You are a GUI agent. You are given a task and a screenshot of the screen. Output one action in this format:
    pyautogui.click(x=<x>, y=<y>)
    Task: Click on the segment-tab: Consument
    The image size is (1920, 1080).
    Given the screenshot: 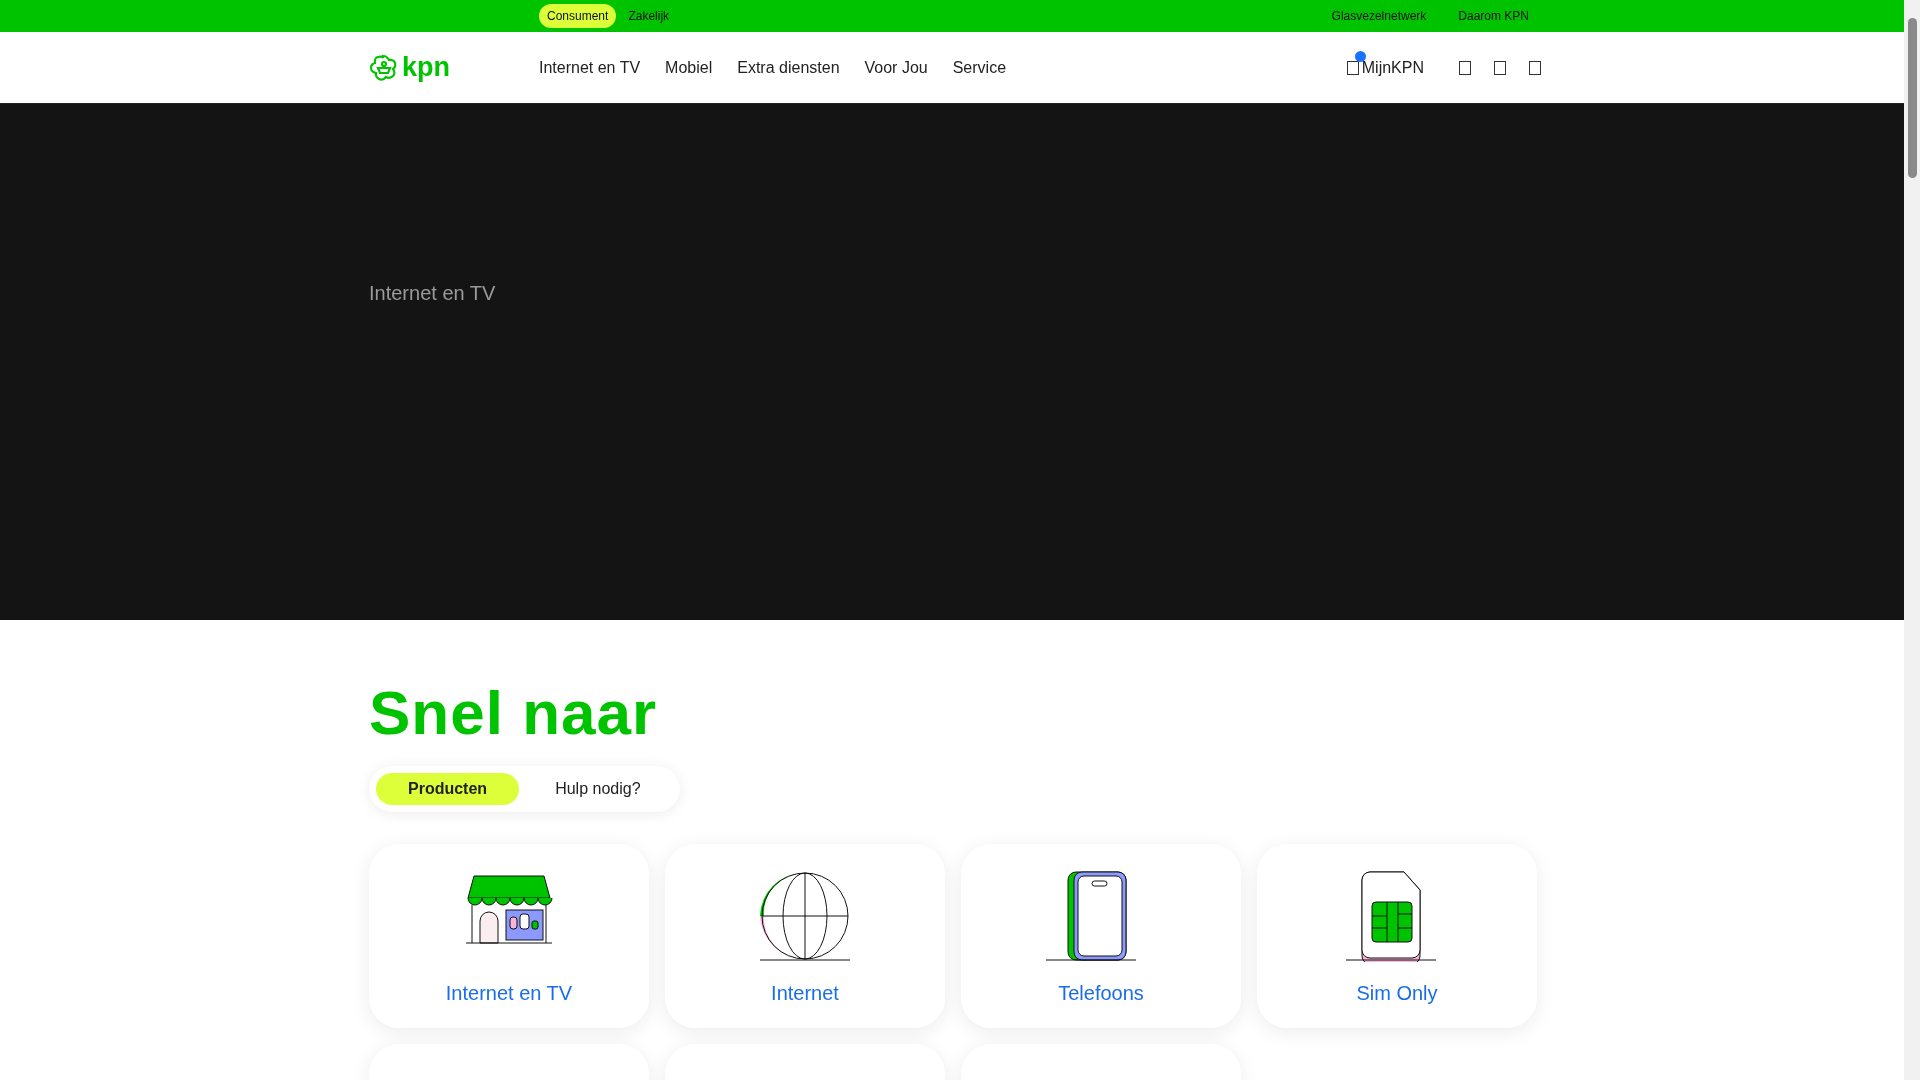 What is the action you would take?
    pyautogui.click(x=578, y=16)
    